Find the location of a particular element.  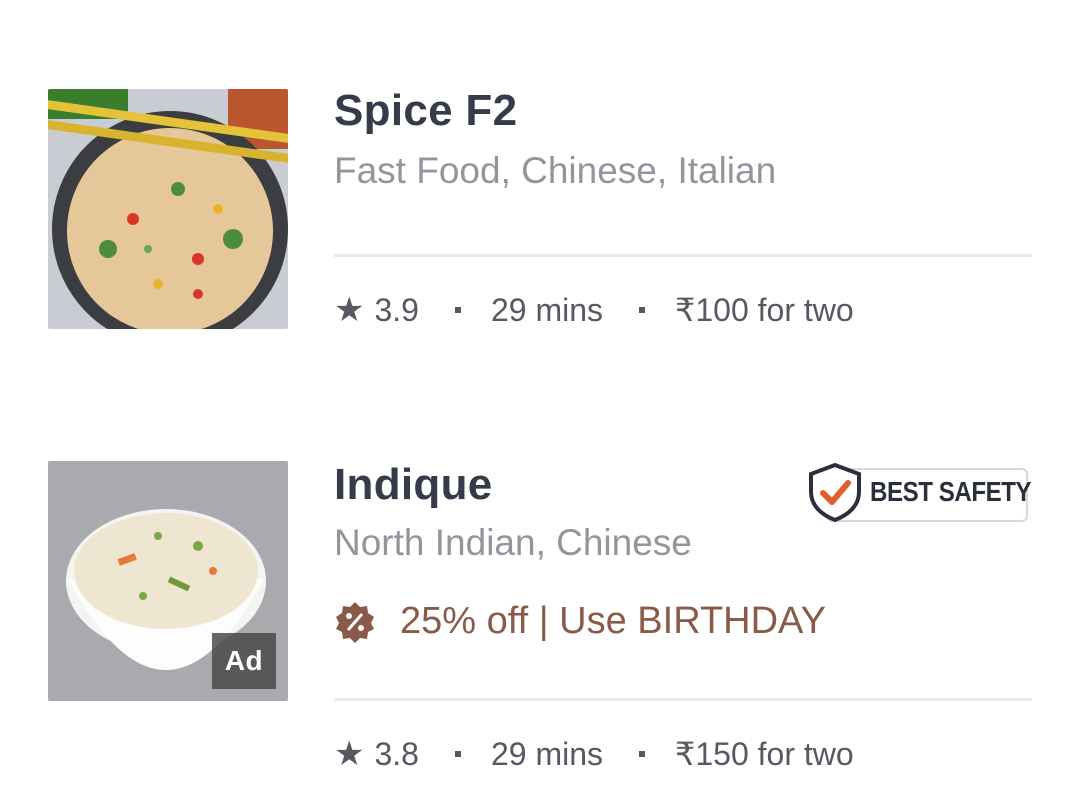

best-safety-label: BEST SAFETY is located at coordinates (951, 491).